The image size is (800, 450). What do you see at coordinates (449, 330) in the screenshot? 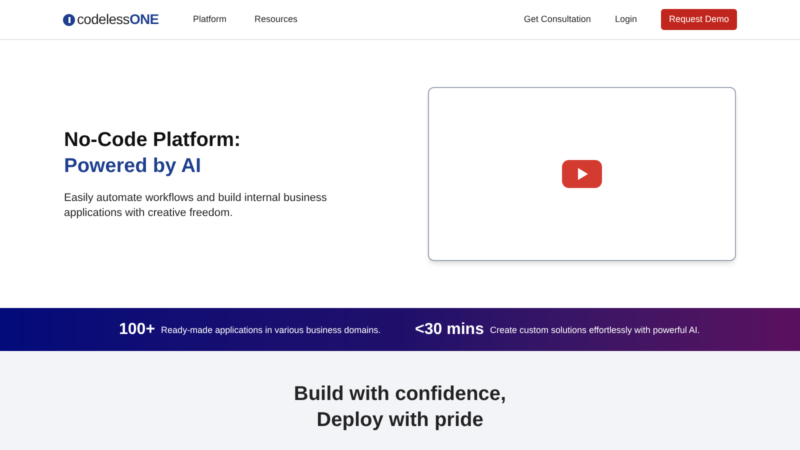
I see `stat-value: <30 mins` at bounding box center [449, 330].